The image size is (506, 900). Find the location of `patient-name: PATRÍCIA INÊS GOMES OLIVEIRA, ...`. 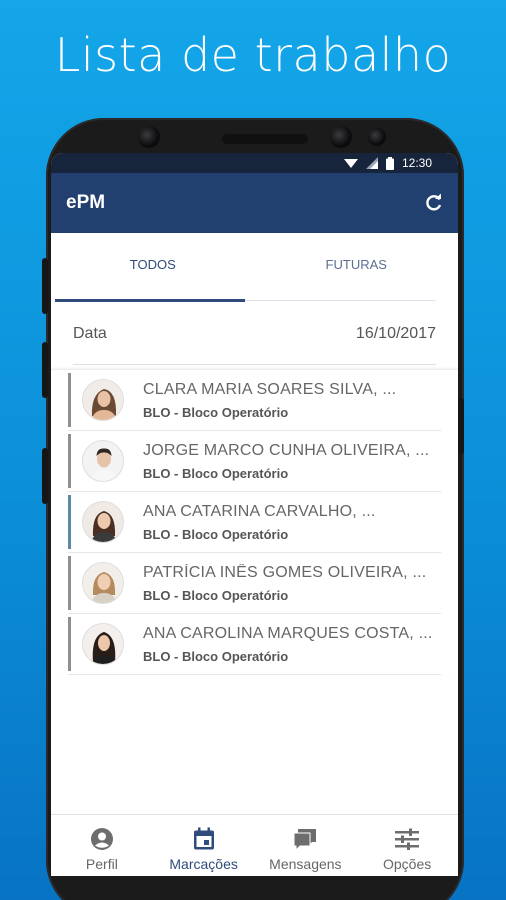

patient-name: PATRÍCIA INÊS GOMES OLIVEIRA, ... is located at coordinates (285, 572).